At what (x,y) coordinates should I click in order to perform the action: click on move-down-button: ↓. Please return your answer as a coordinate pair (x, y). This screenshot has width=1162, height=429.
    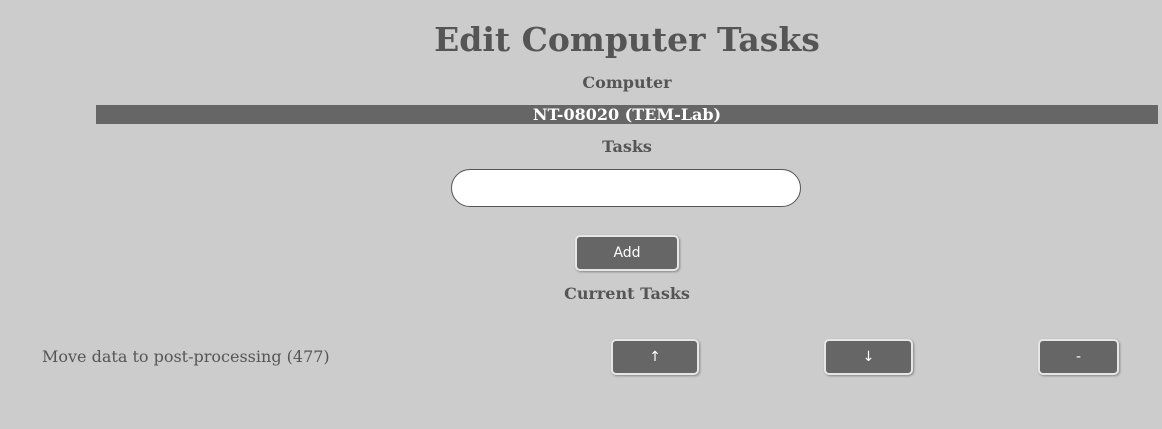
    Looking at the image, I should click on (868, 357).